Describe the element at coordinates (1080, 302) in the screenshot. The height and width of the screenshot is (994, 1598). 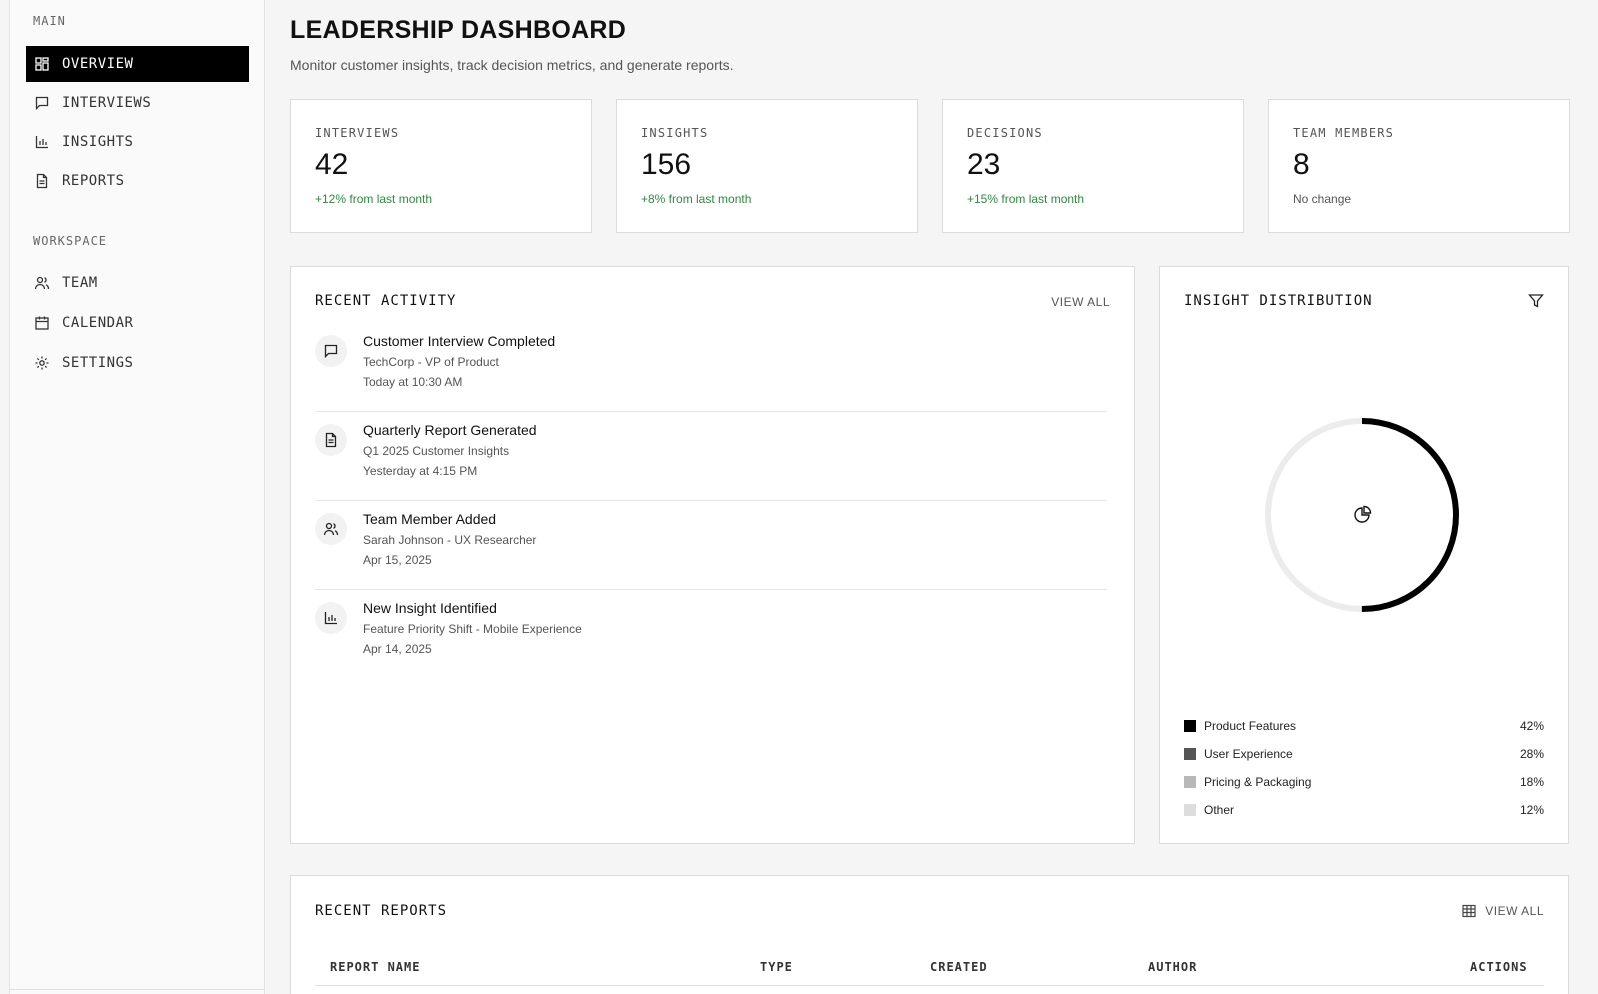
I see `activity-view-all-link: VIEW ALL` at that location.